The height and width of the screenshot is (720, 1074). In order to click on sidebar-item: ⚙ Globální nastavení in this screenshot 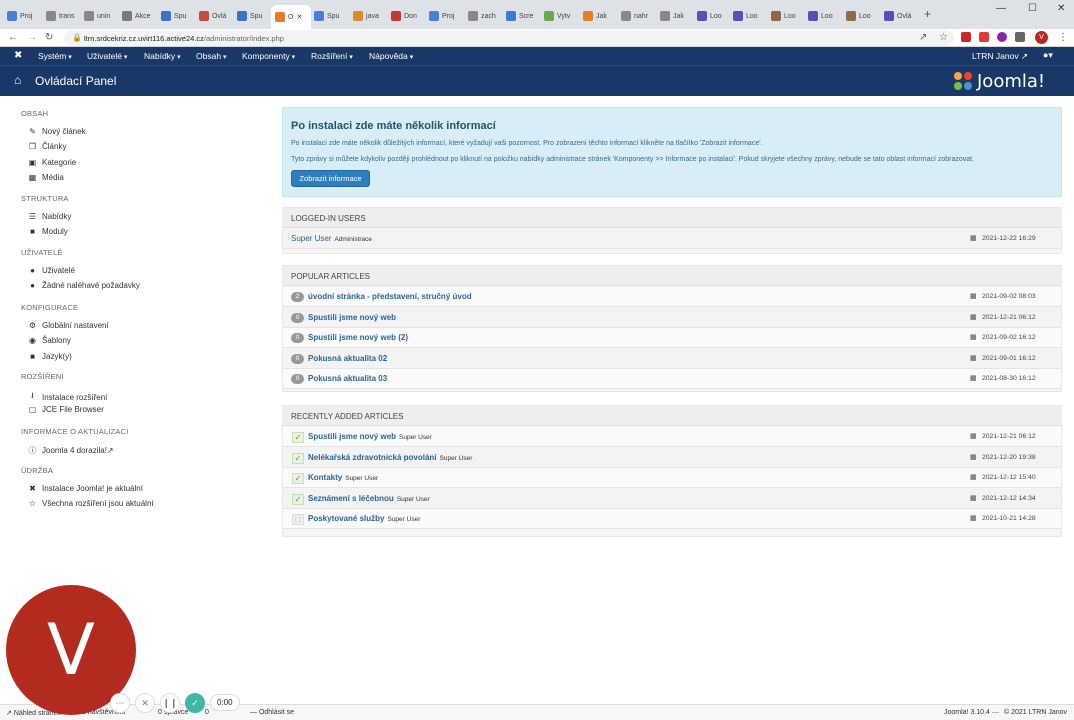, I will do `click(68, 325)`.